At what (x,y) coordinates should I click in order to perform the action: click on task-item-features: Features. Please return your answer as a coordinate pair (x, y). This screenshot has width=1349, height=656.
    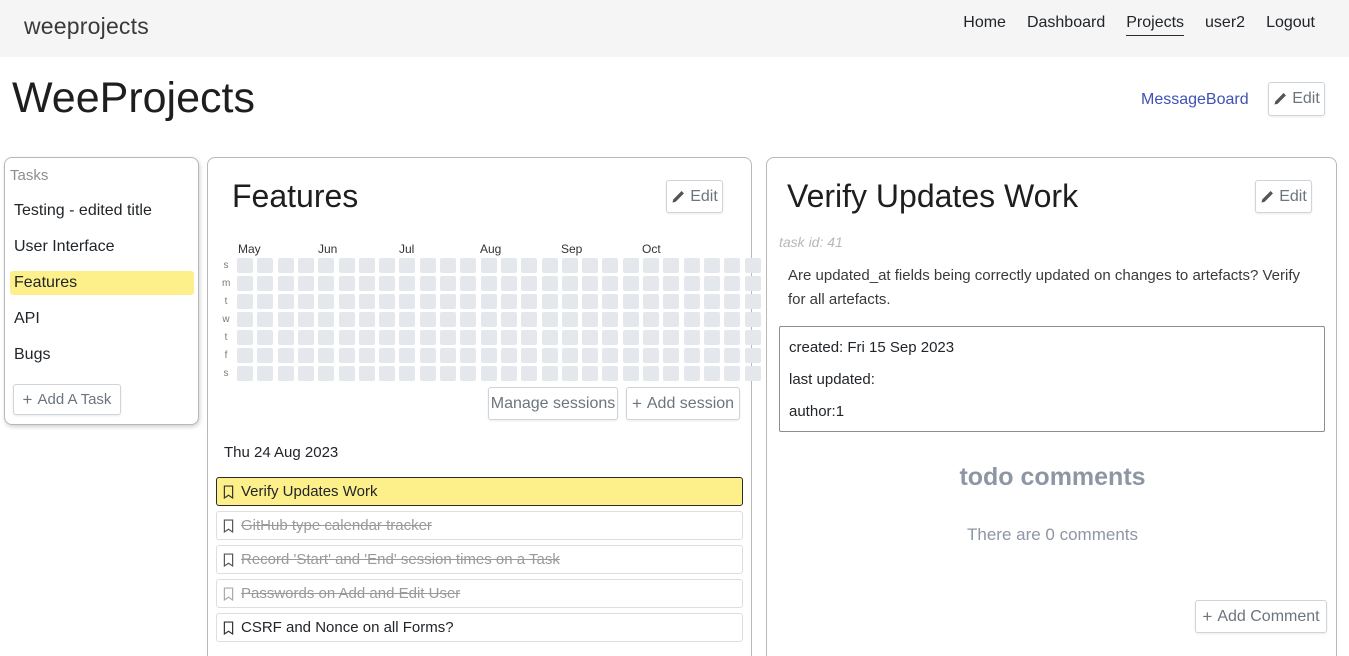
    Looking at the image, I should click on (102, 283).